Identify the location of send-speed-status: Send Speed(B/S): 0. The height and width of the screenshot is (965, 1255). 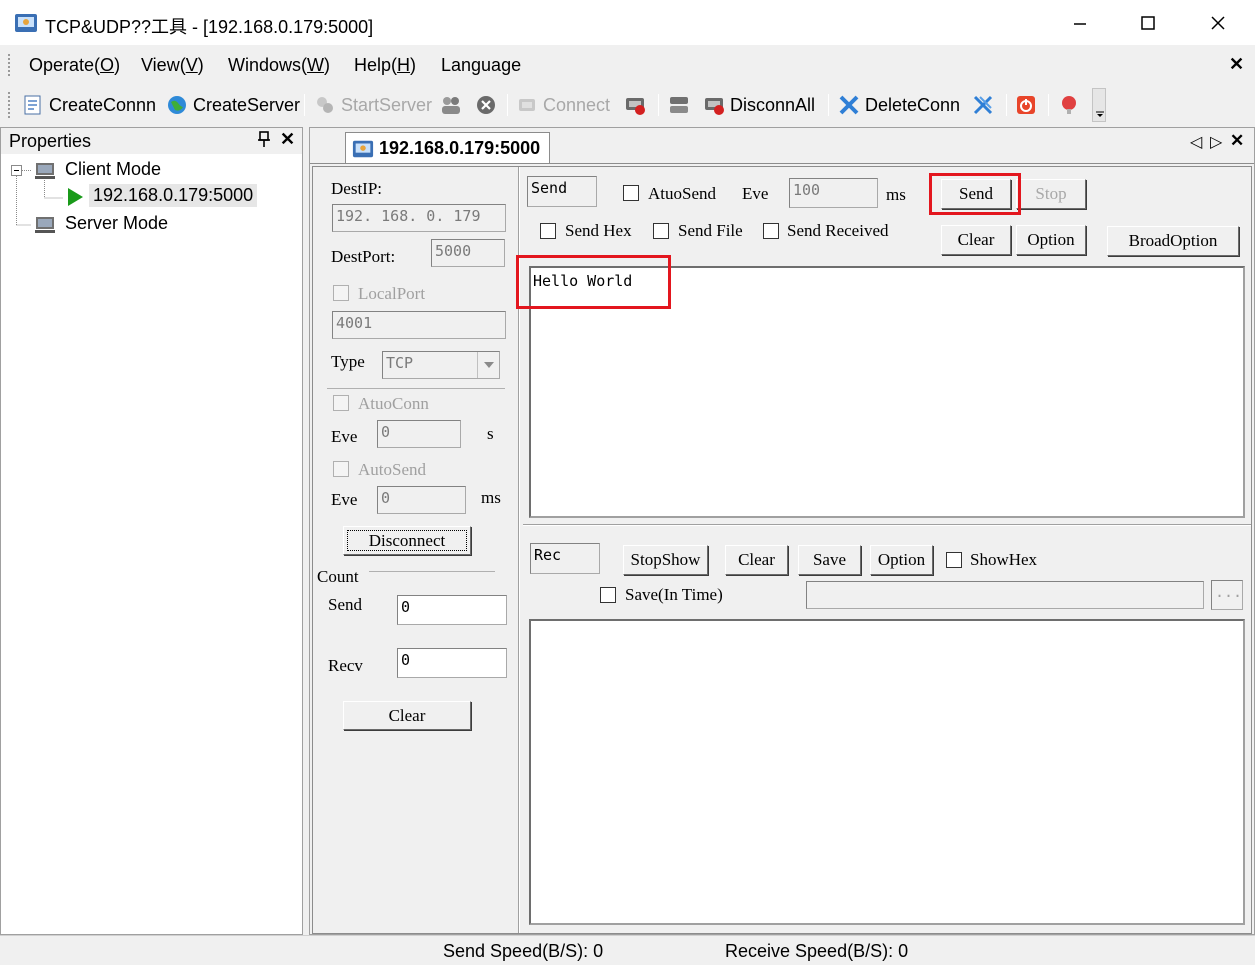
(523, 951).